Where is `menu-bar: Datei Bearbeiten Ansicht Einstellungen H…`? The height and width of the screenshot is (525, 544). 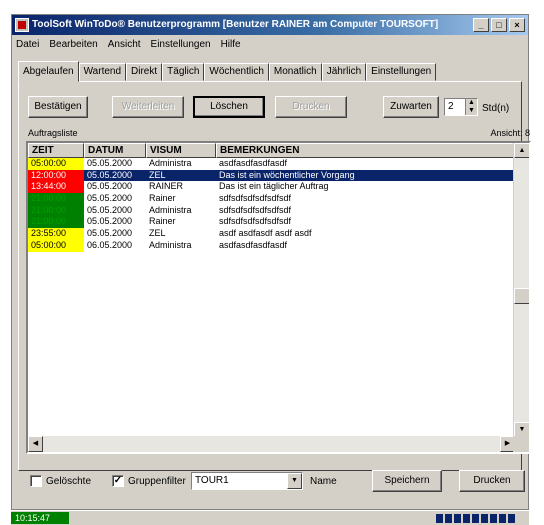
menu-bar: Datei Bearbeiten Ansicht Einstellungen H… is located at coordinates (270, 45).